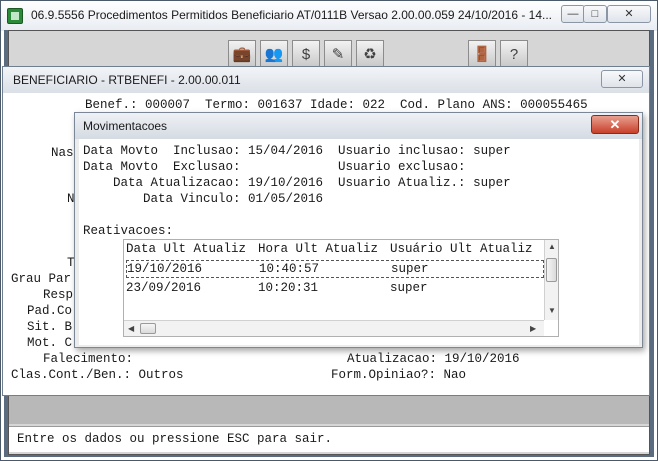 The height and width of the screenshot is (461, 658). I want to click on app-icon, so click(15, 16).